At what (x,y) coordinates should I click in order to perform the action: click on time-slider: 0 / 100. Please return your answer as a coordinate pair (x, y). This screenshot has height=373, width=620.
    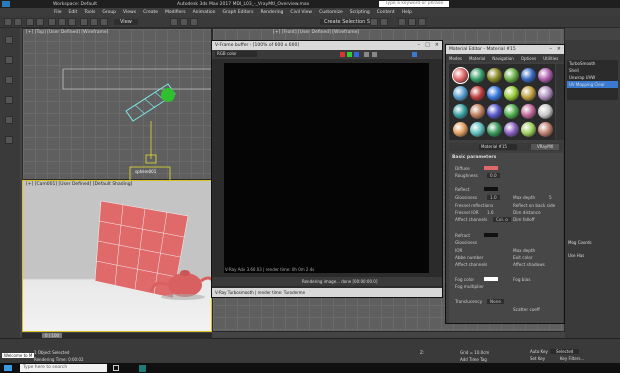
    Looking at the image, I should click on (117, 336).